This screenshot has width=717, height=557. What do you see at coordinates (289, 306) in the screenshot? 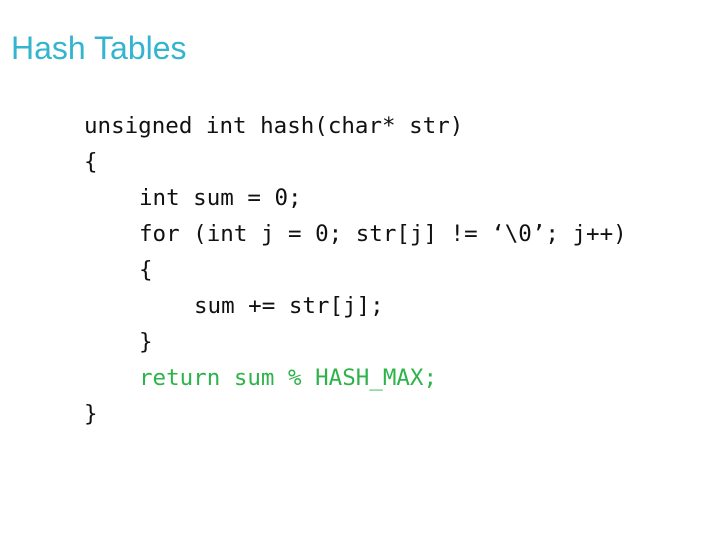
I see `code-line-sum-accumulate: sum += str[j];` at bounding box center [289, 306].